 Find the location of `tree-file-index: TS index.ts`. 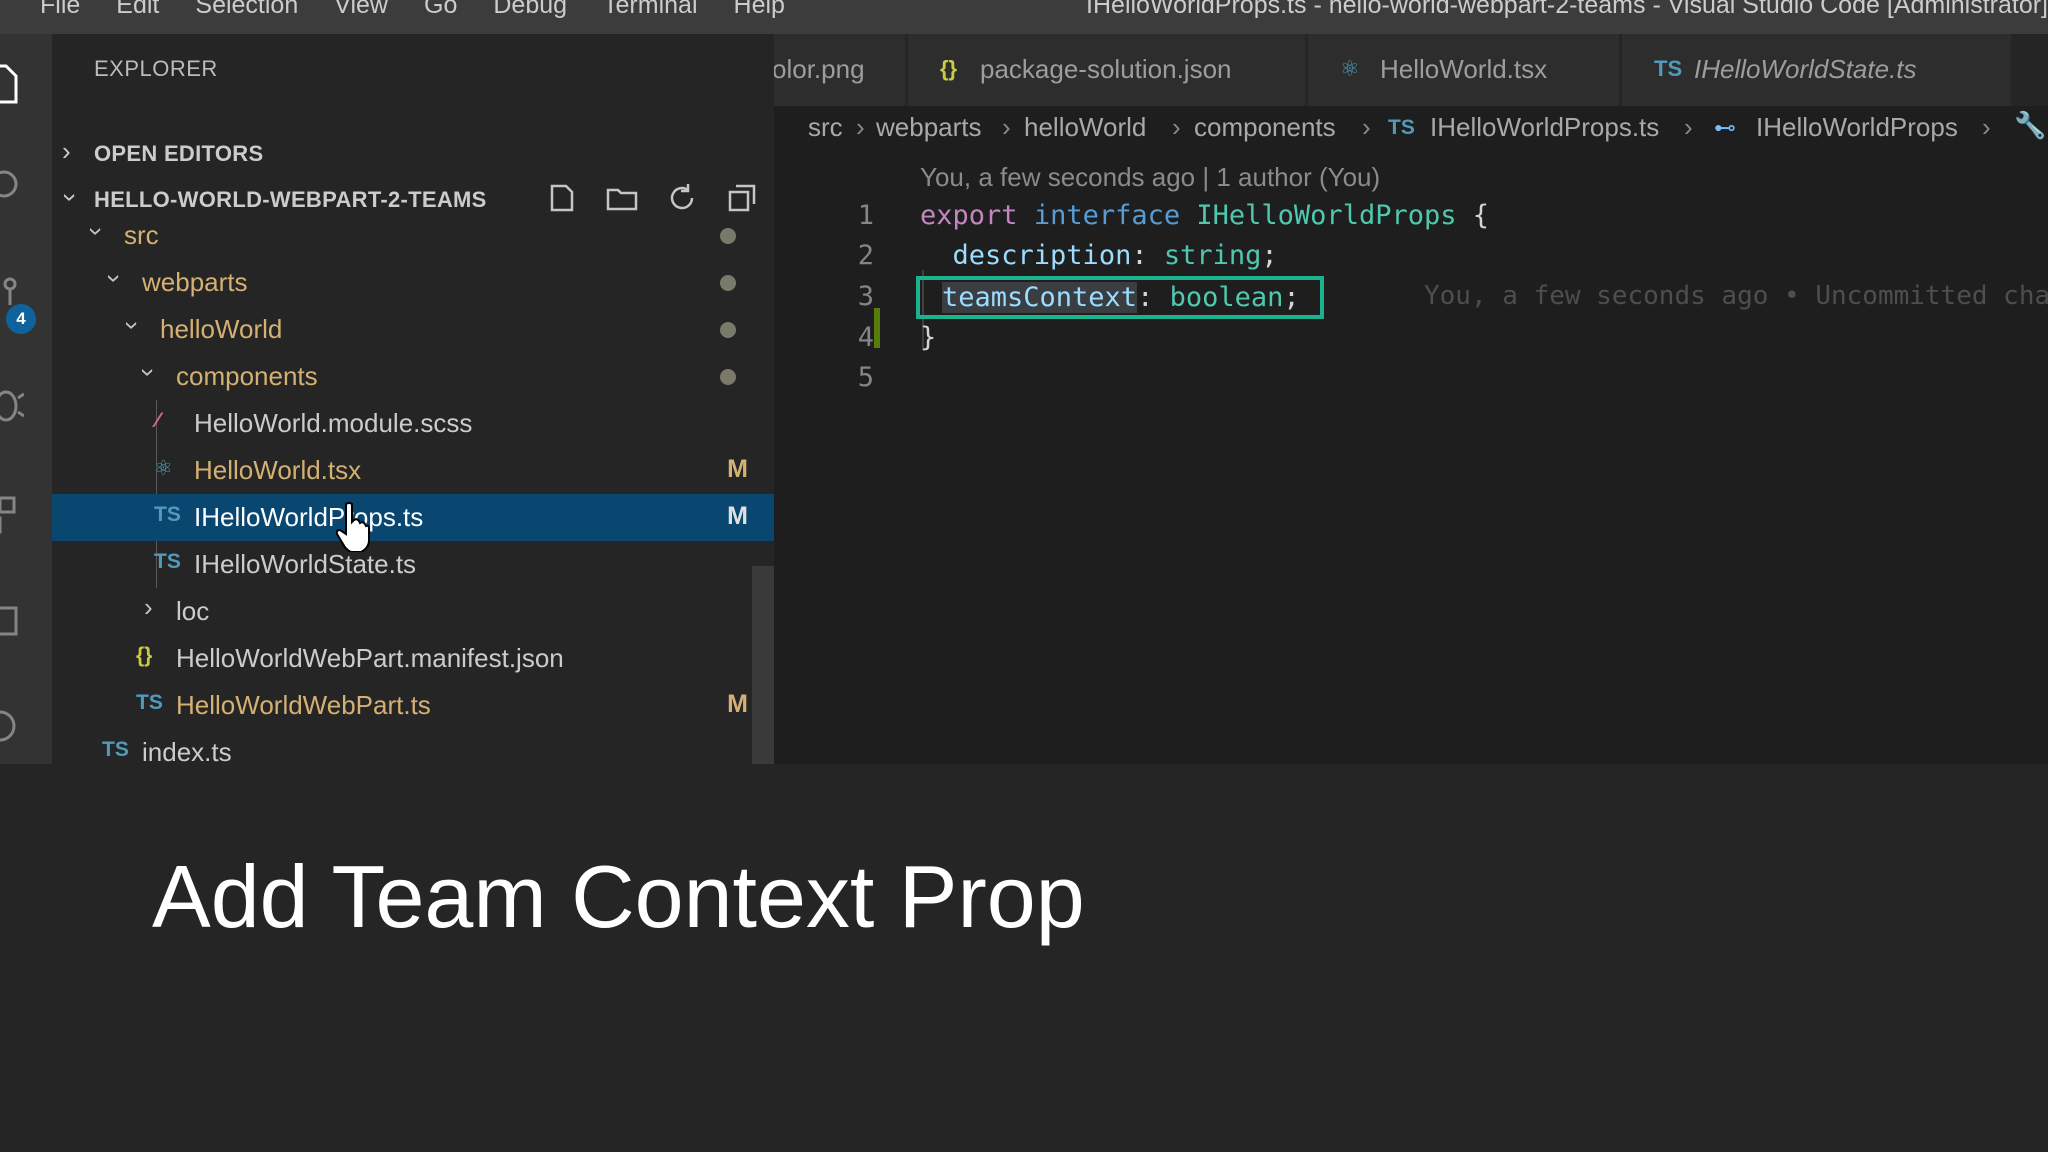

tree-file-index: TS index.ts is located at coordinates (413, 746).